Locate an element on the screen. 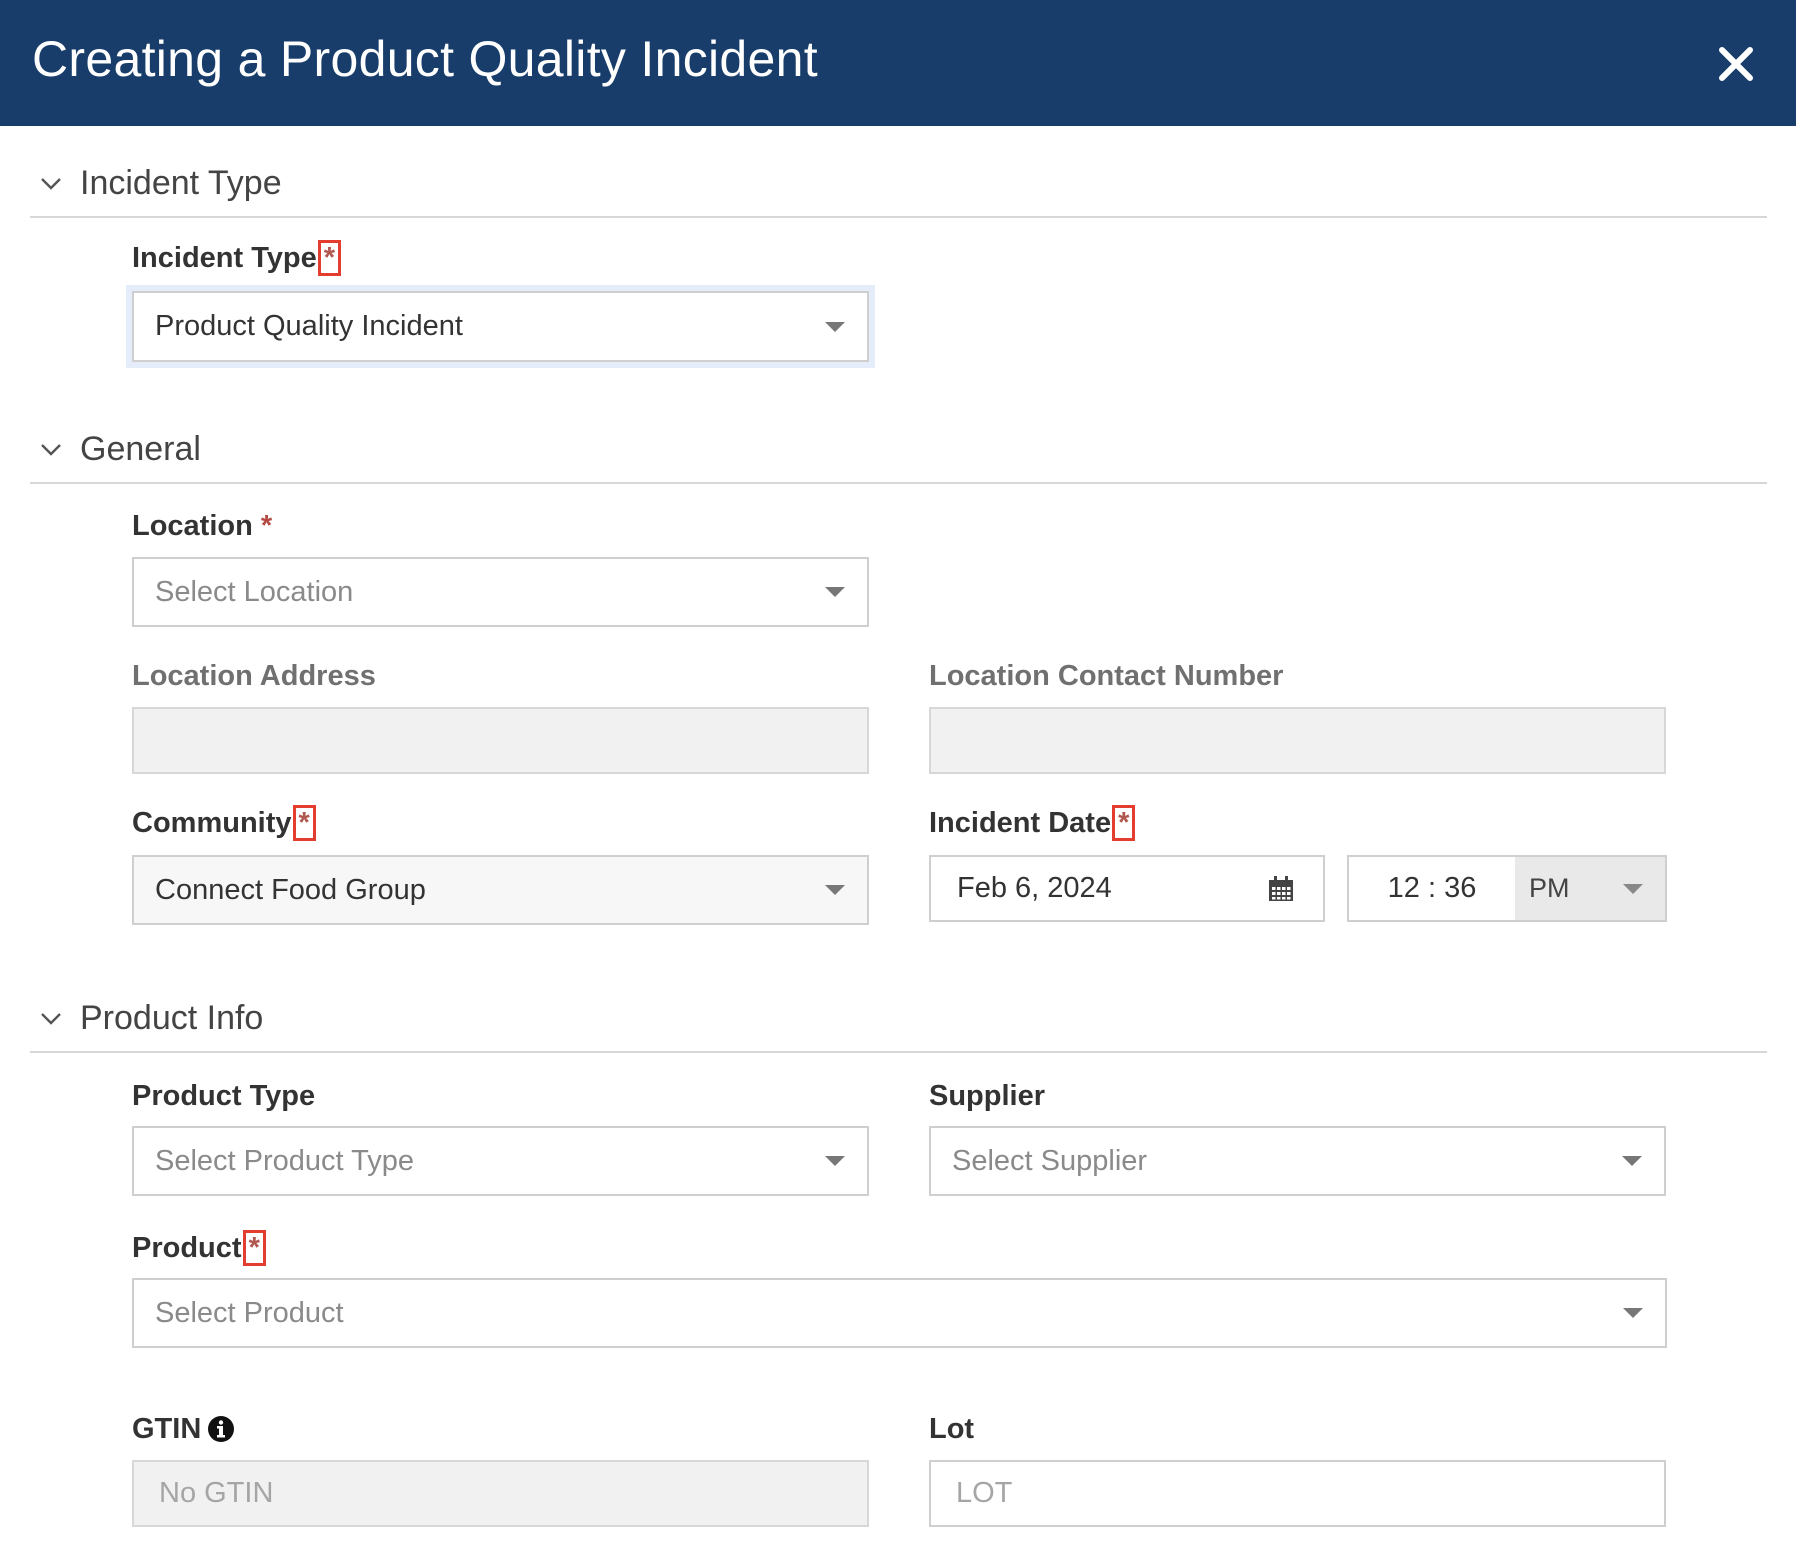  community-select: Connect Food Group is located at coordinates (500, 890).